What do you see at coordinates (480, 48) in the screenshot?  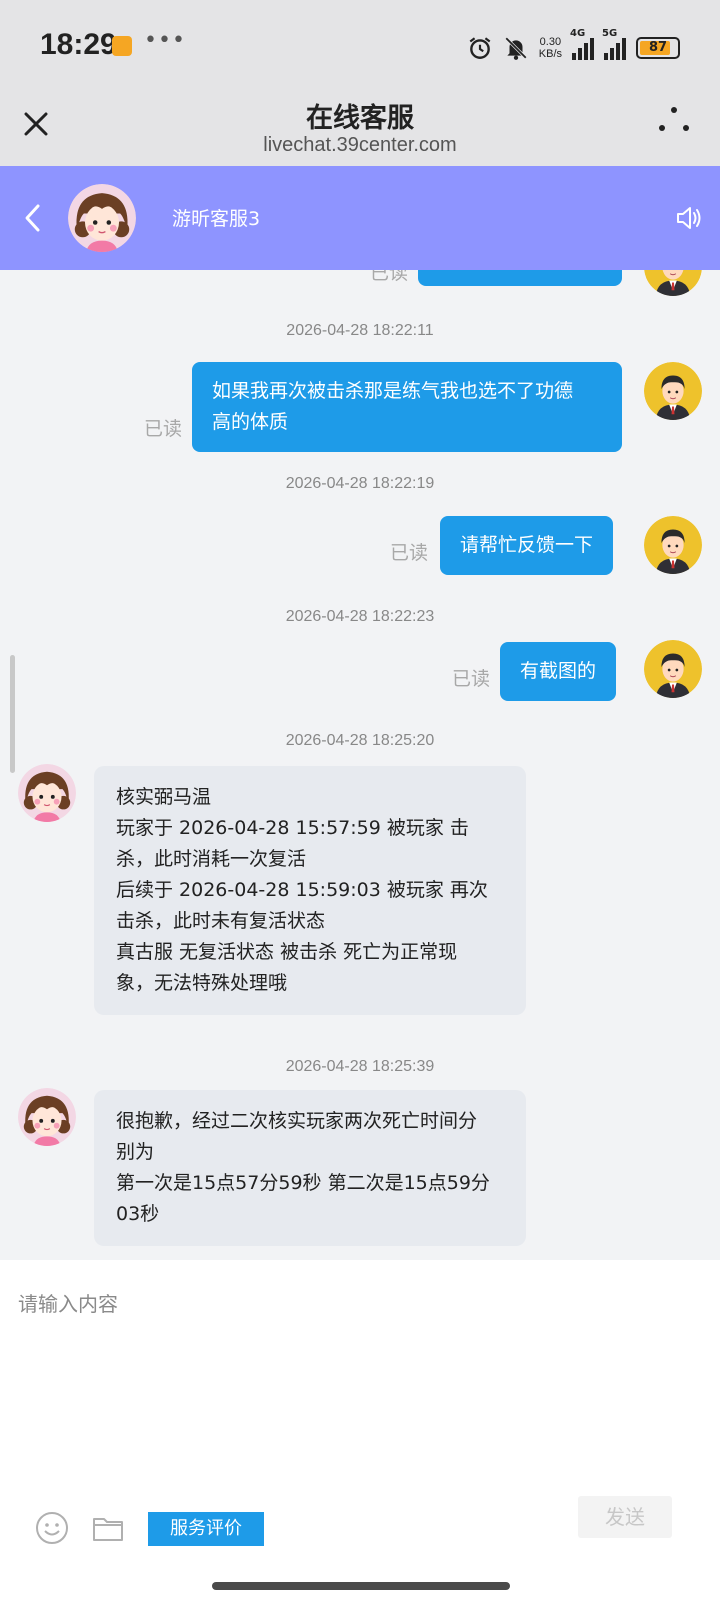 I see `alarm-icon` at bounding box center [480, 48].